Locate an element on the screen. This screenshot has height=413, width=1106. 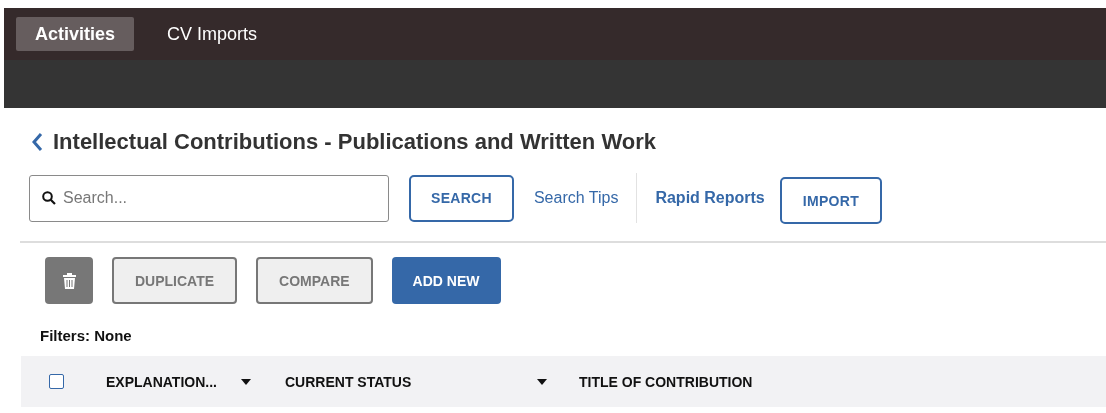
column-header: TITLE OF CONTRIBUTION is located at coordinates (666, 381).